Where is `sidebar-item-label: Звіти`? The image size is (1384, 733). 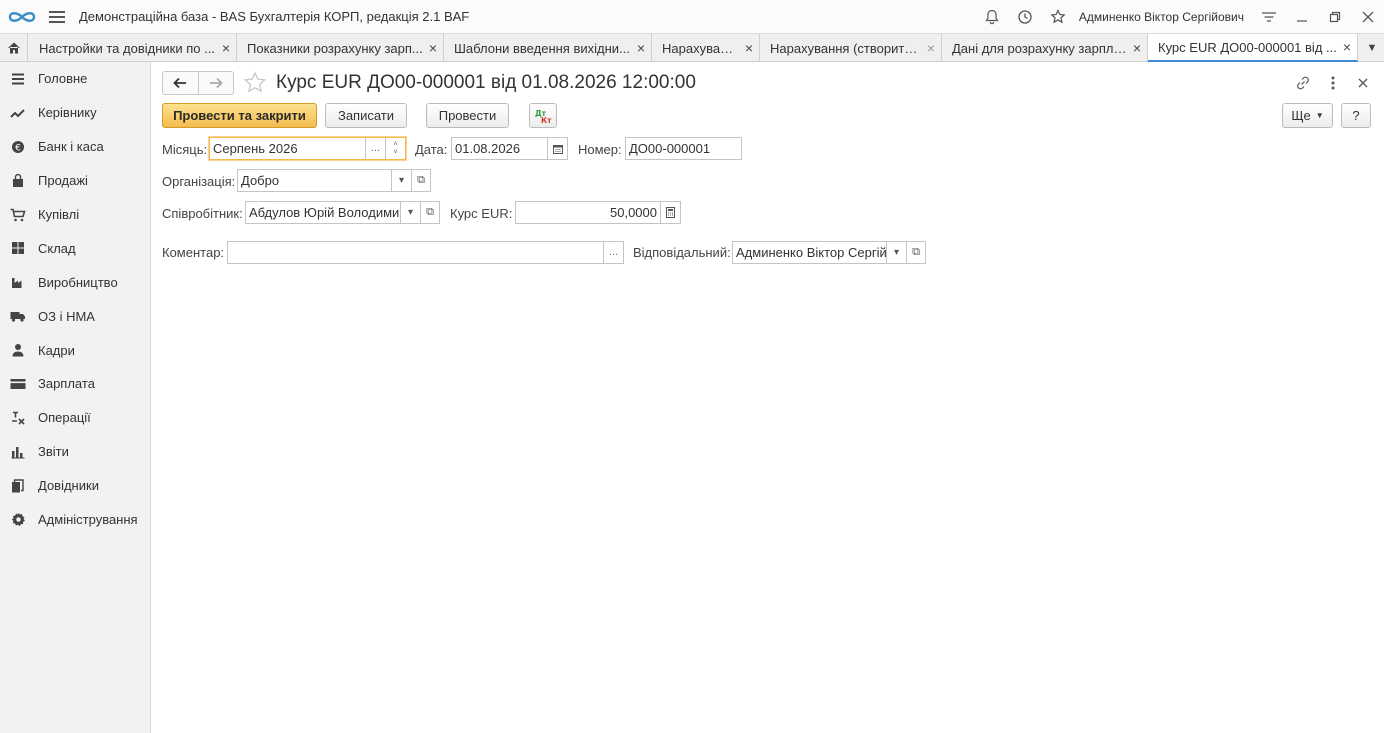 sidebar-item-label: Звіти is located at coordinates (53, 452).